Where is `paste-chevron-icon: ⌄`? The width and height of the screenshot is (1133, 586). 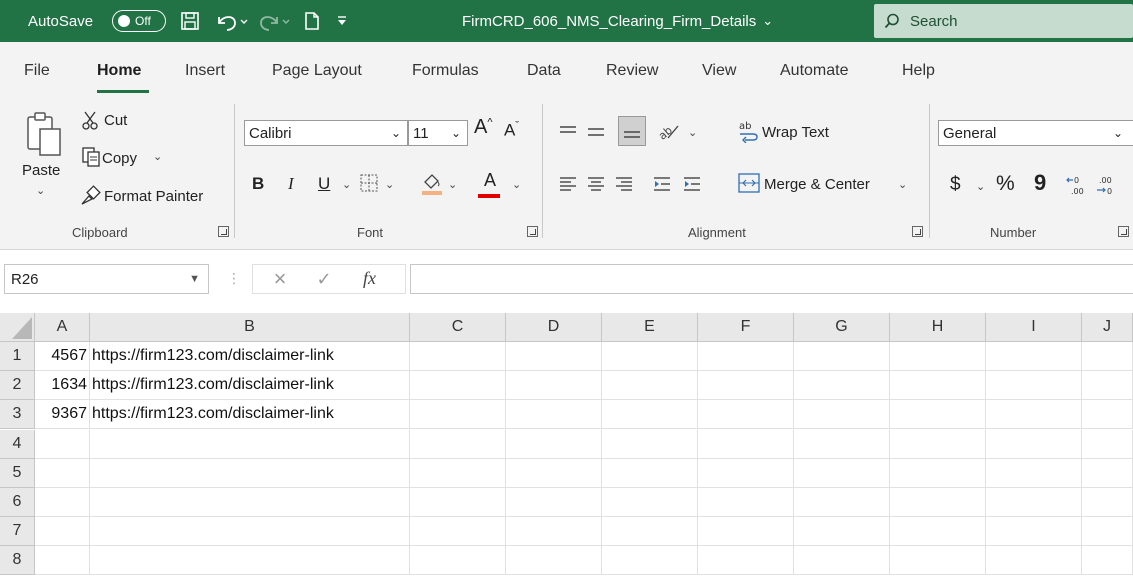 paste-chevron-icon: ⌄ is located at coordinates (40, 190).